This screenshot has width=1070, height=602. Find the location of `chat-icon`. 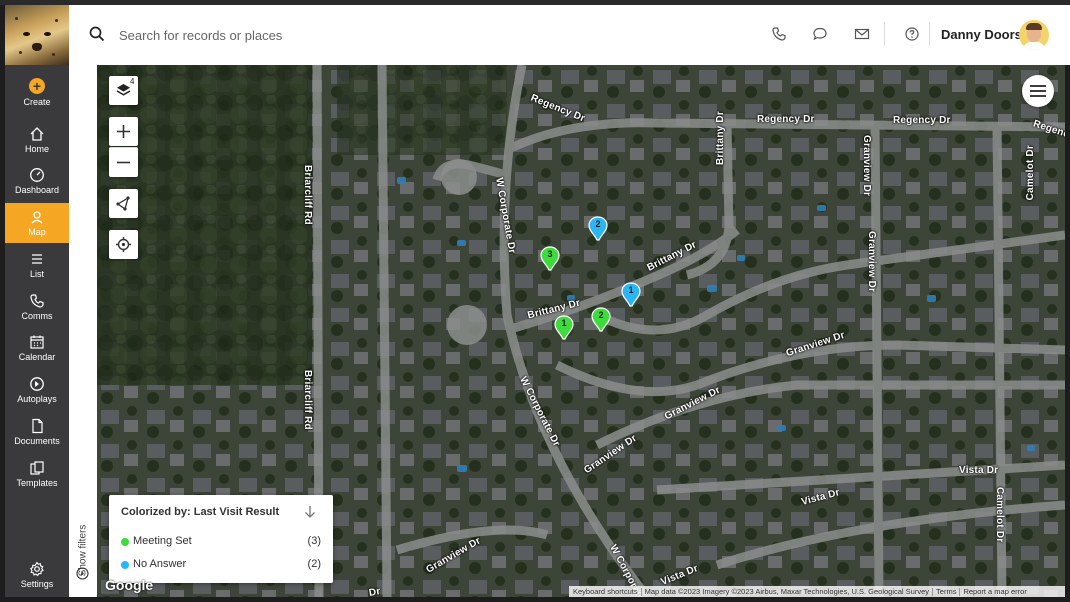

chat-icon is located at coordinates (820, 34).